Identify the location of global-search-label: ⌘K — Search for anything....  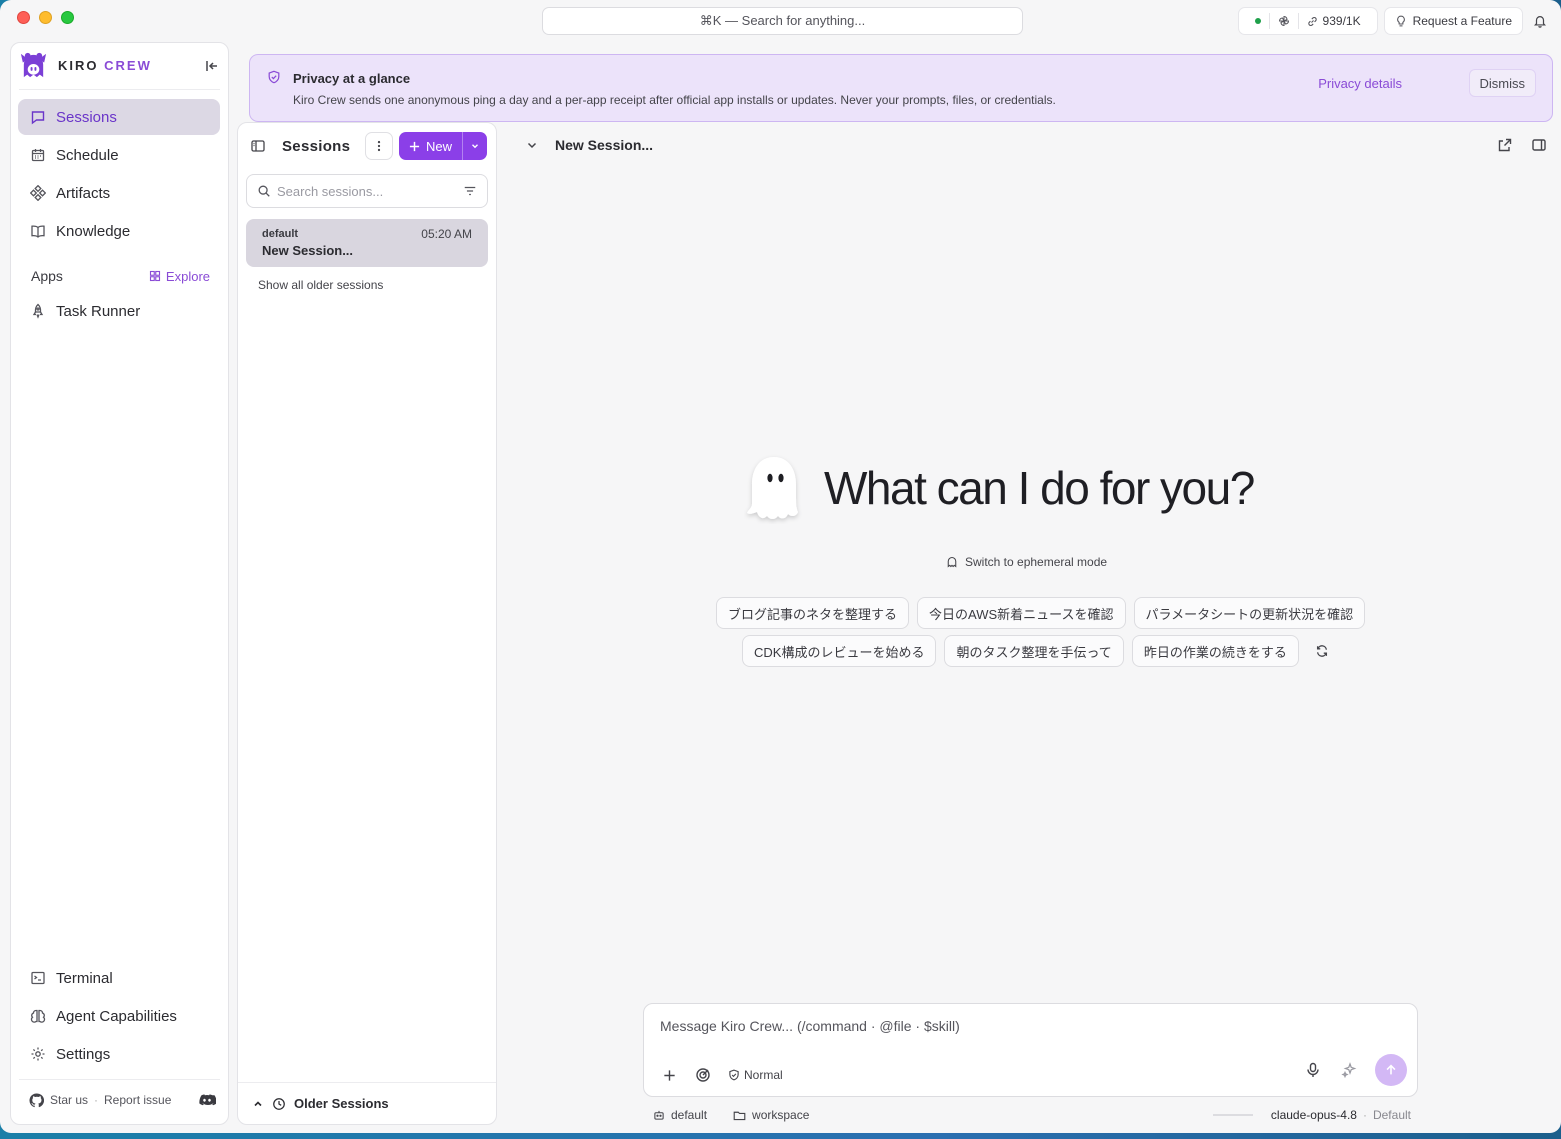
(782, 20).